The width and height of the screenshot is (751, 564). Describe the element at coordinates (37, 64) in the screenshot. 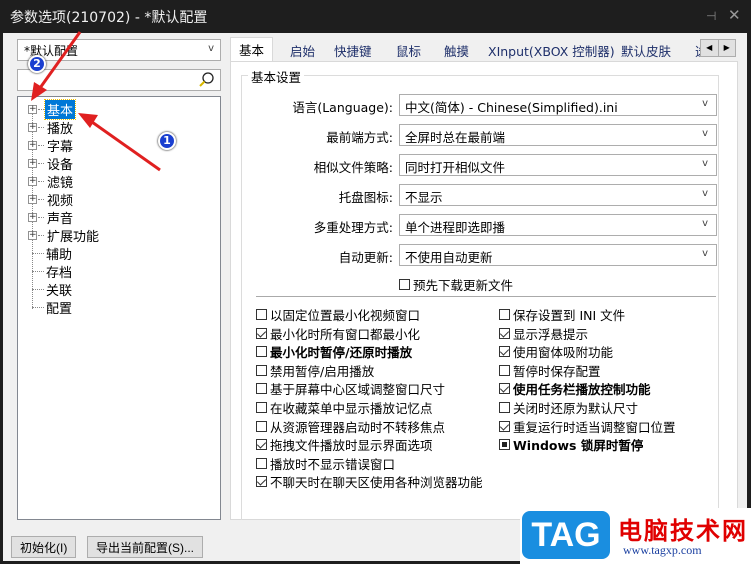

I see `annotation-badge-2: 2` at that location.